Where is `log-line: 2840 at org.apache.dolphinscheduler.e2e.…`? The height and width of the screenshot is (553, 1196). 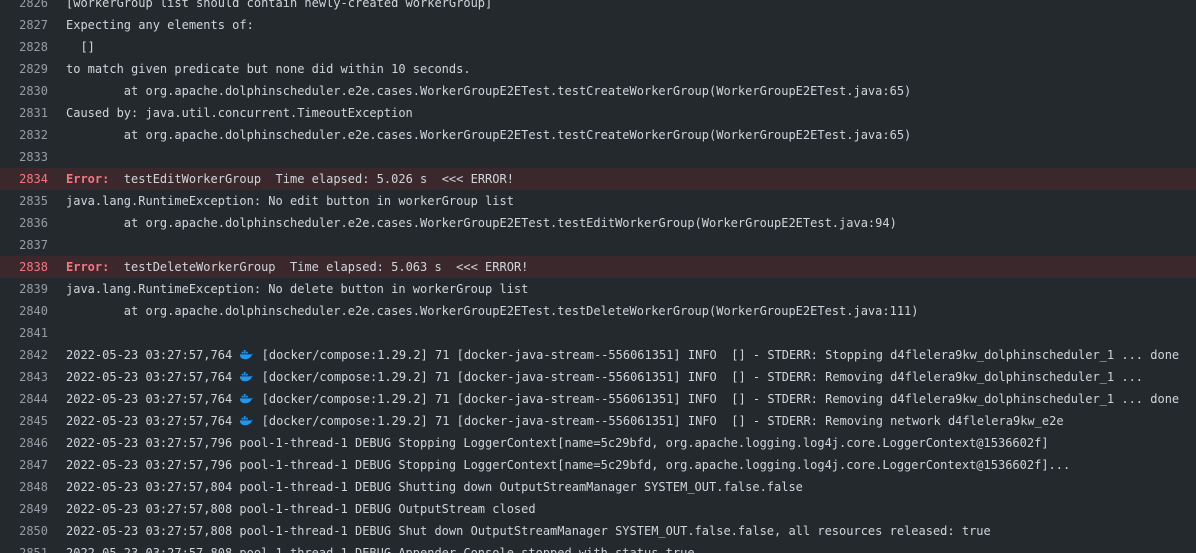 log-line: 2840 at org.apache.dolphinscheduler.e2e.… is located at coordinates (598, 311).